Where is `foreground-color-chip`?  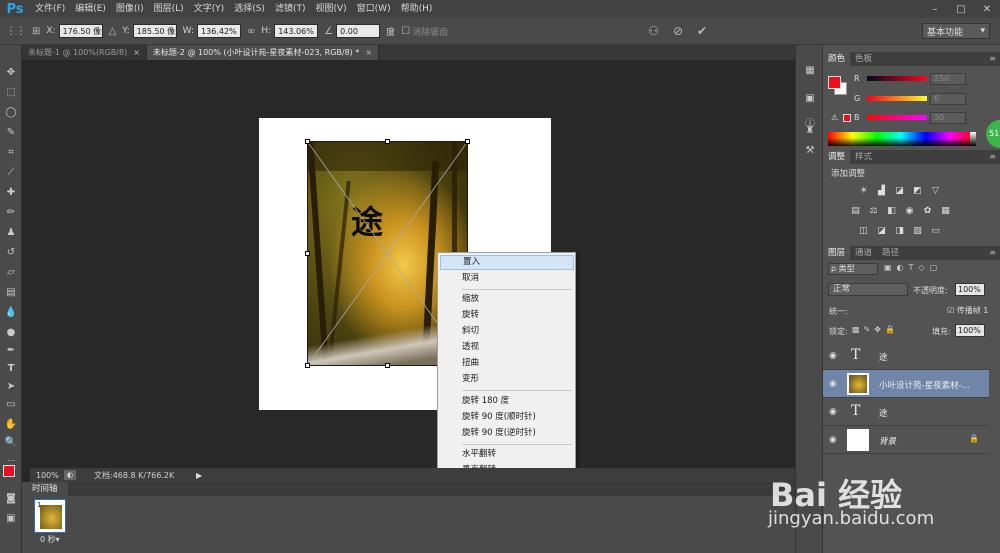
foreground-color-chip is located at coordinates (834, 82).